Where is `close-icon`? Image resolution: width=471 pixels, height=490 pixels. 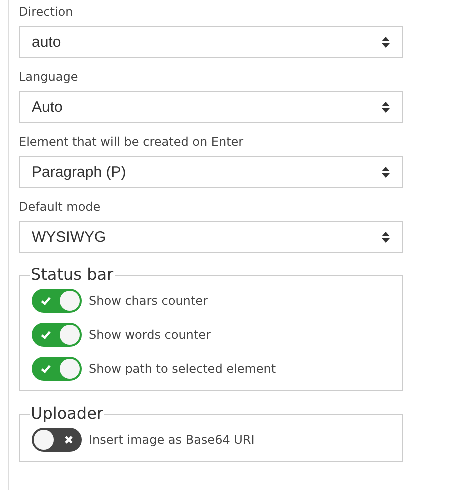
close-icon is located at coordinates (69, 440).